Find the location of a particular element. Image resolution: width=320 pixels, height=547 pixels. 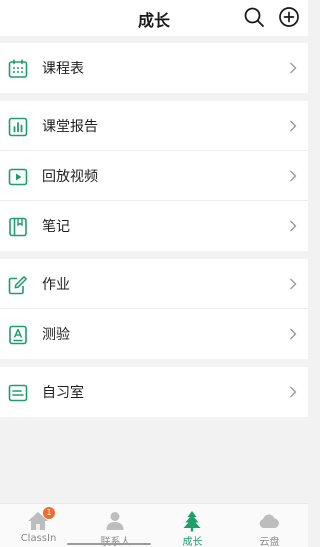

tab-label: 云盘 is located at coordinates (269, 542).